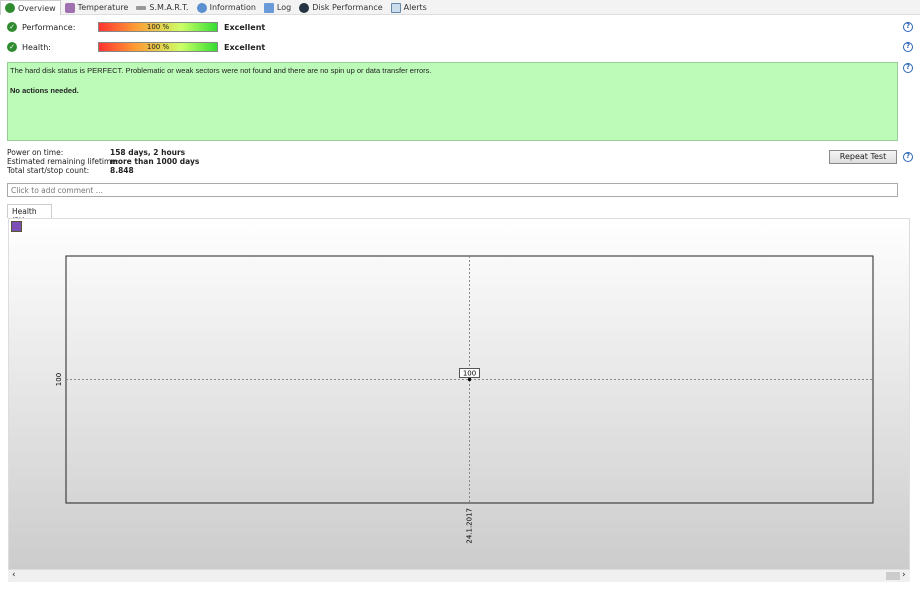  What do you see at coordinates (904, 575) in the screenshot?
I see `scroll-right-icon: ›` at bounding box center [904, 575].